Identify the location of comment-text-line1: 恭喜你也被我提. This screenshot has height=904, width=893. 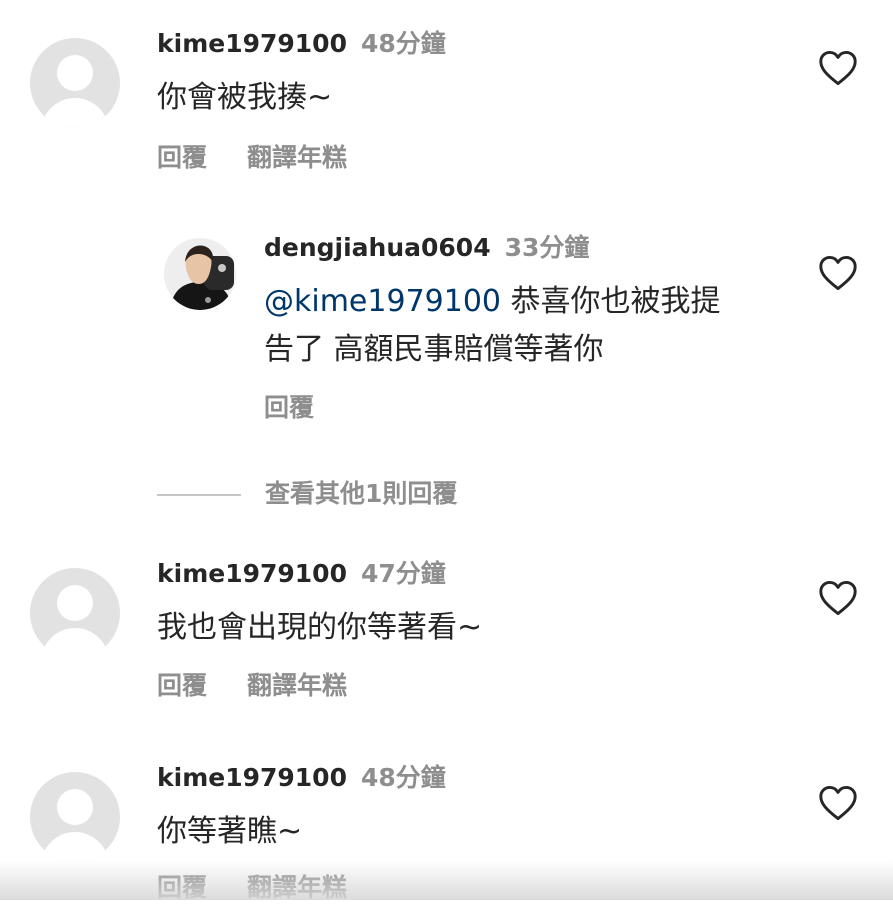
(611, 301).